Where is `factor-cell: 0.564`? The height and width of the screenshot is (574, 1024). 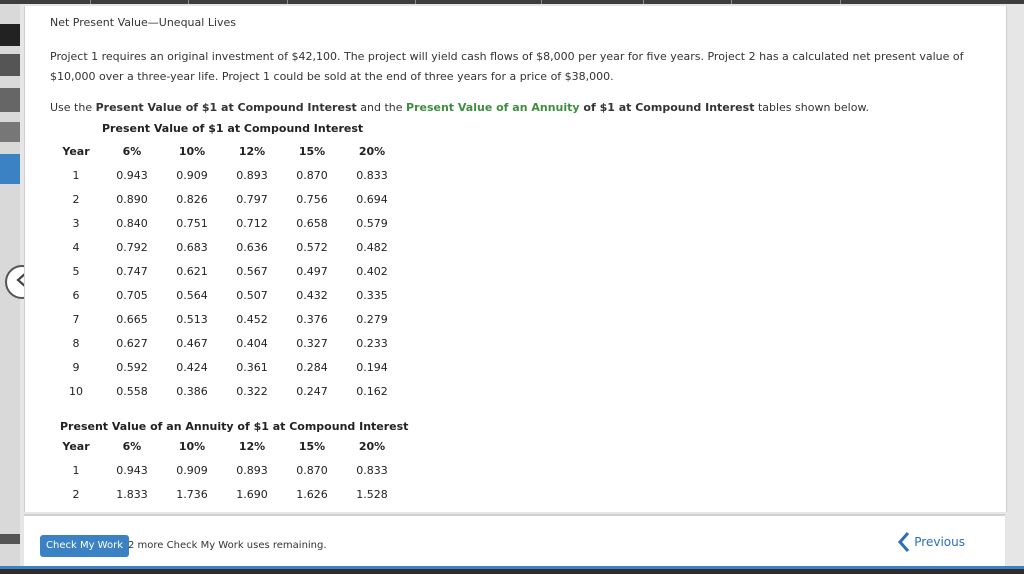
factor-cell: 0.564 is located at coordinates (192, 295).